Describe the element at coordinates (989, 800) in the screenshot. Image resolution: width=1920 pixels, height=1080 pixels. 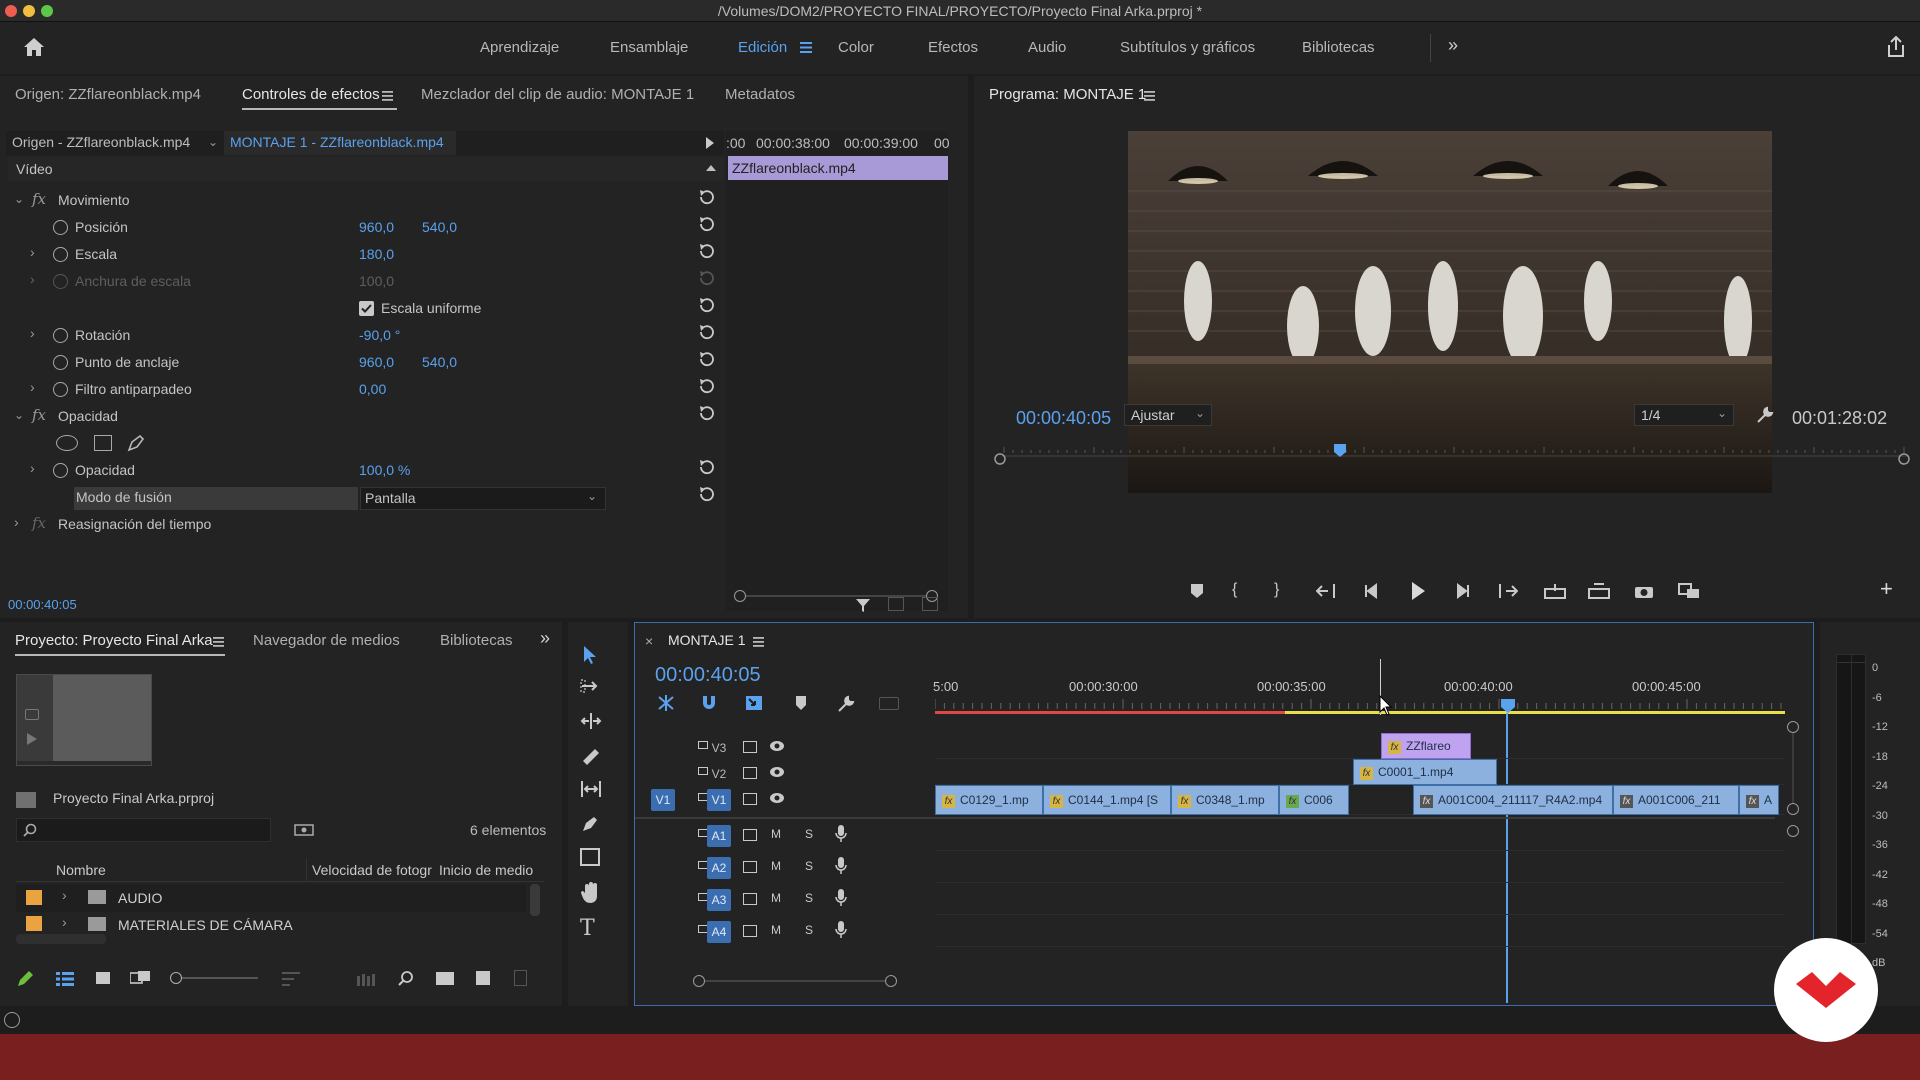
I see `clip-v1: fx C0129_1.mp` at that location.